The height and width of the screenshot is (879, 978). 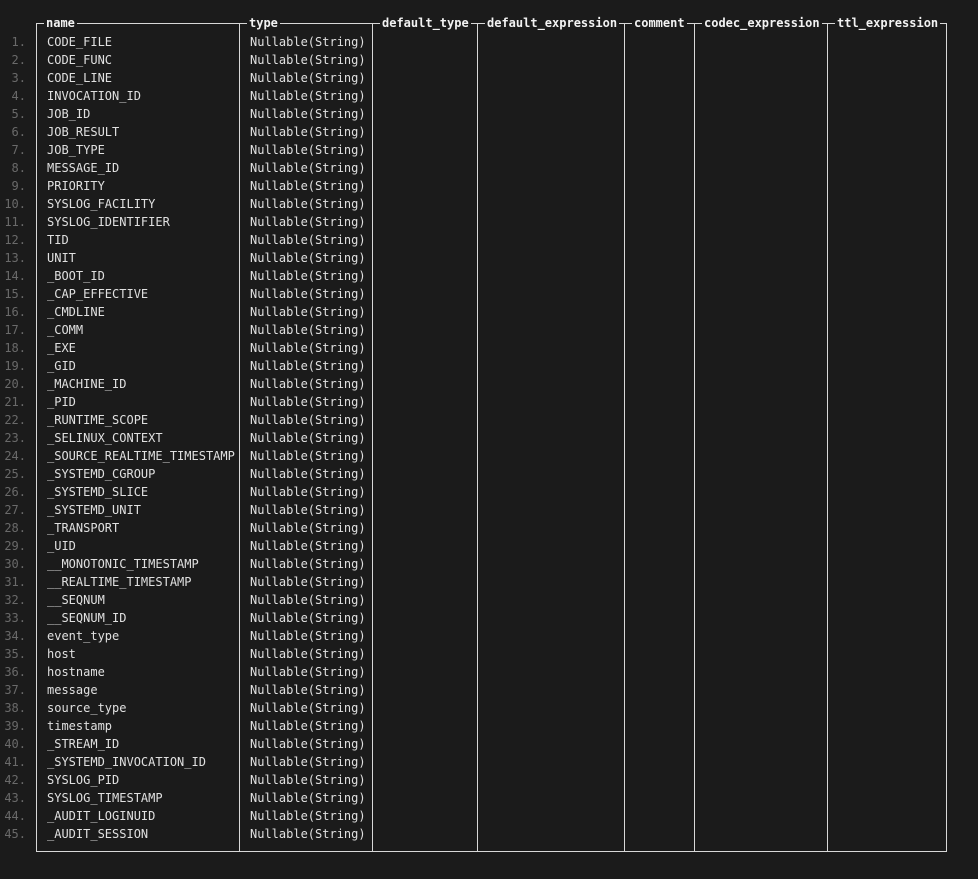 I want to click on column-header-default-type: default_type, so click(x=425, y=23).